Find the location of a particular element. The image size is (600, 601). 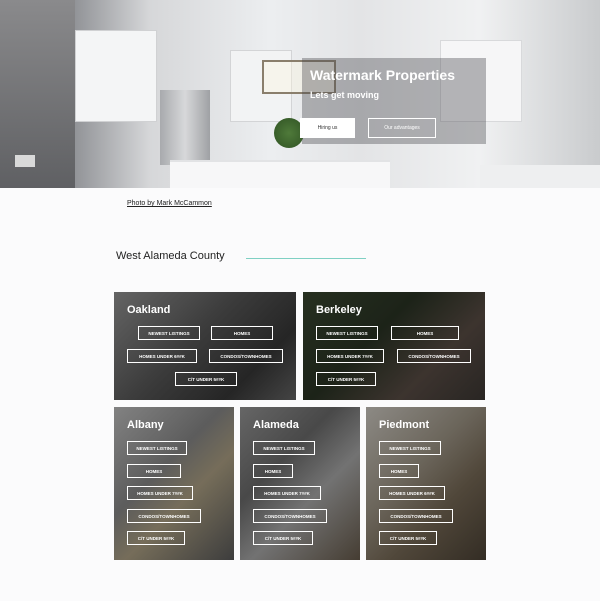

city-name: Alameda is located at coordinates (276, 425).